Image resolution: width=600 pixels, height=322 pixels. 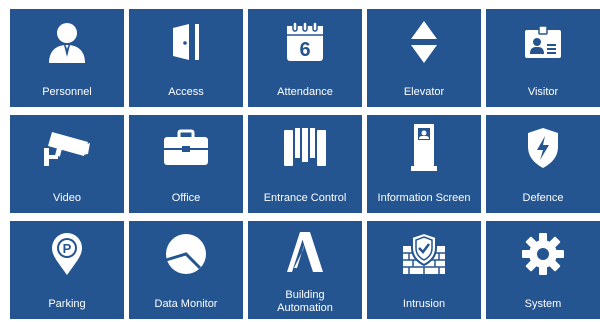 What do you see at coordinates (67, 42) in the screenshot?
I see `person-icon` at bounding box center [67, 42].